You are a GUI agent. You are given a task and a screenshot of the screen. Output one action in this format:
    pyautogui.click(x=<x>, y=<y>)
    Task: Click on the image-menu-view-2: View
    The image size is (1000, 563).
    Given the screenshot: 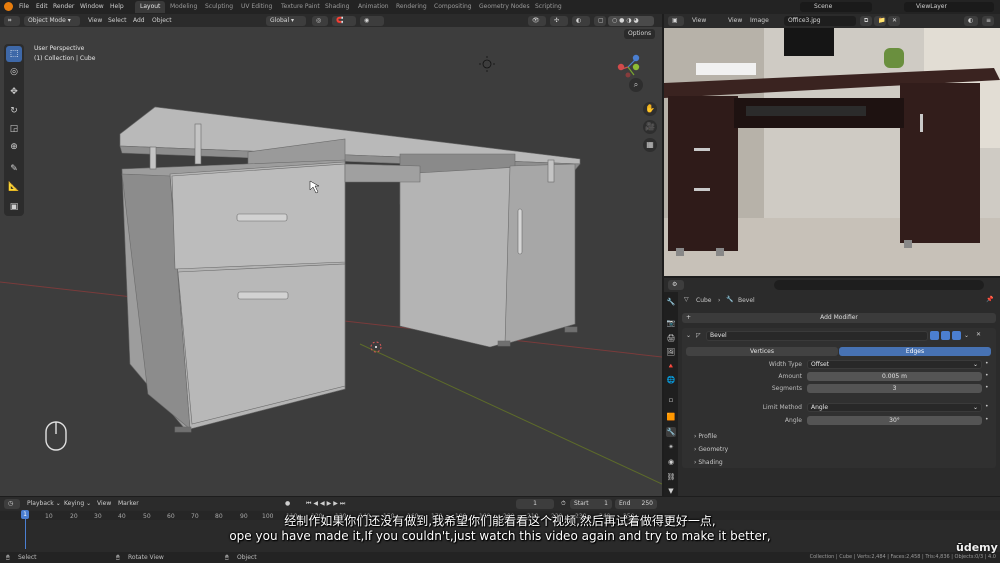 What is the action you would take?
    pyautogui.click(x=735, y=20)
    